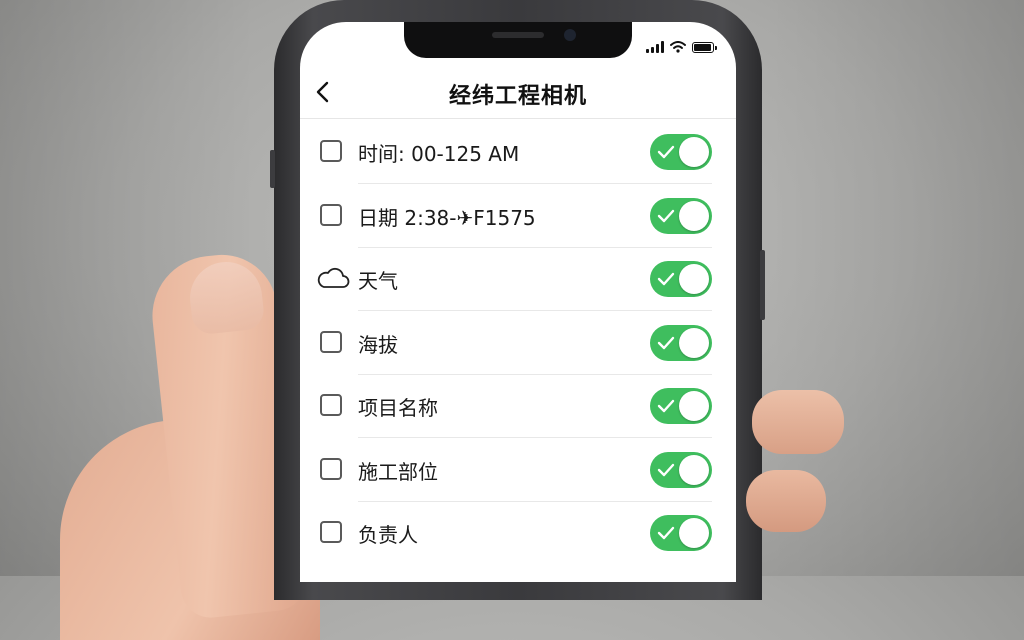 Image resolution: width=1024 pixels, height=640 pixels. Describe the element at coordinates (655, 47) in the screenshot. I see `signal-icon` at that location.